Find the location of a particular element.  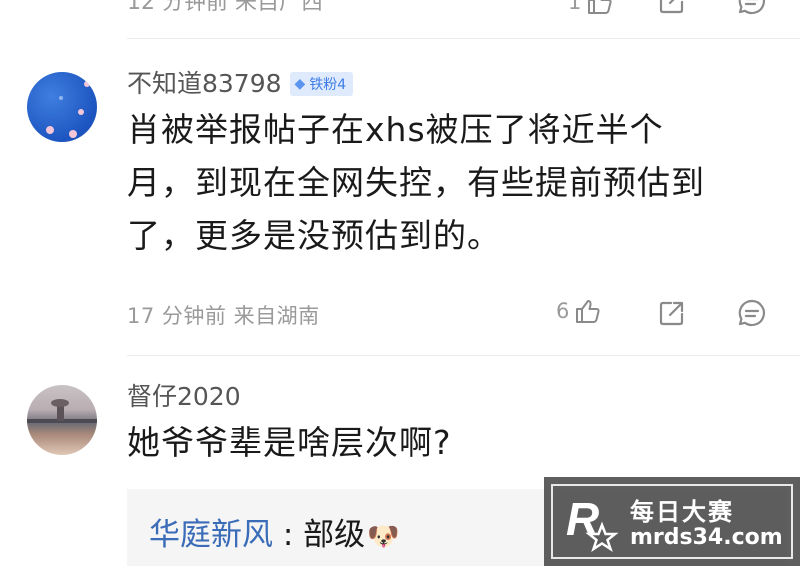

comment-header: 不知道83798 ◆ 铁粉4 is located at coordinates (240, 82).